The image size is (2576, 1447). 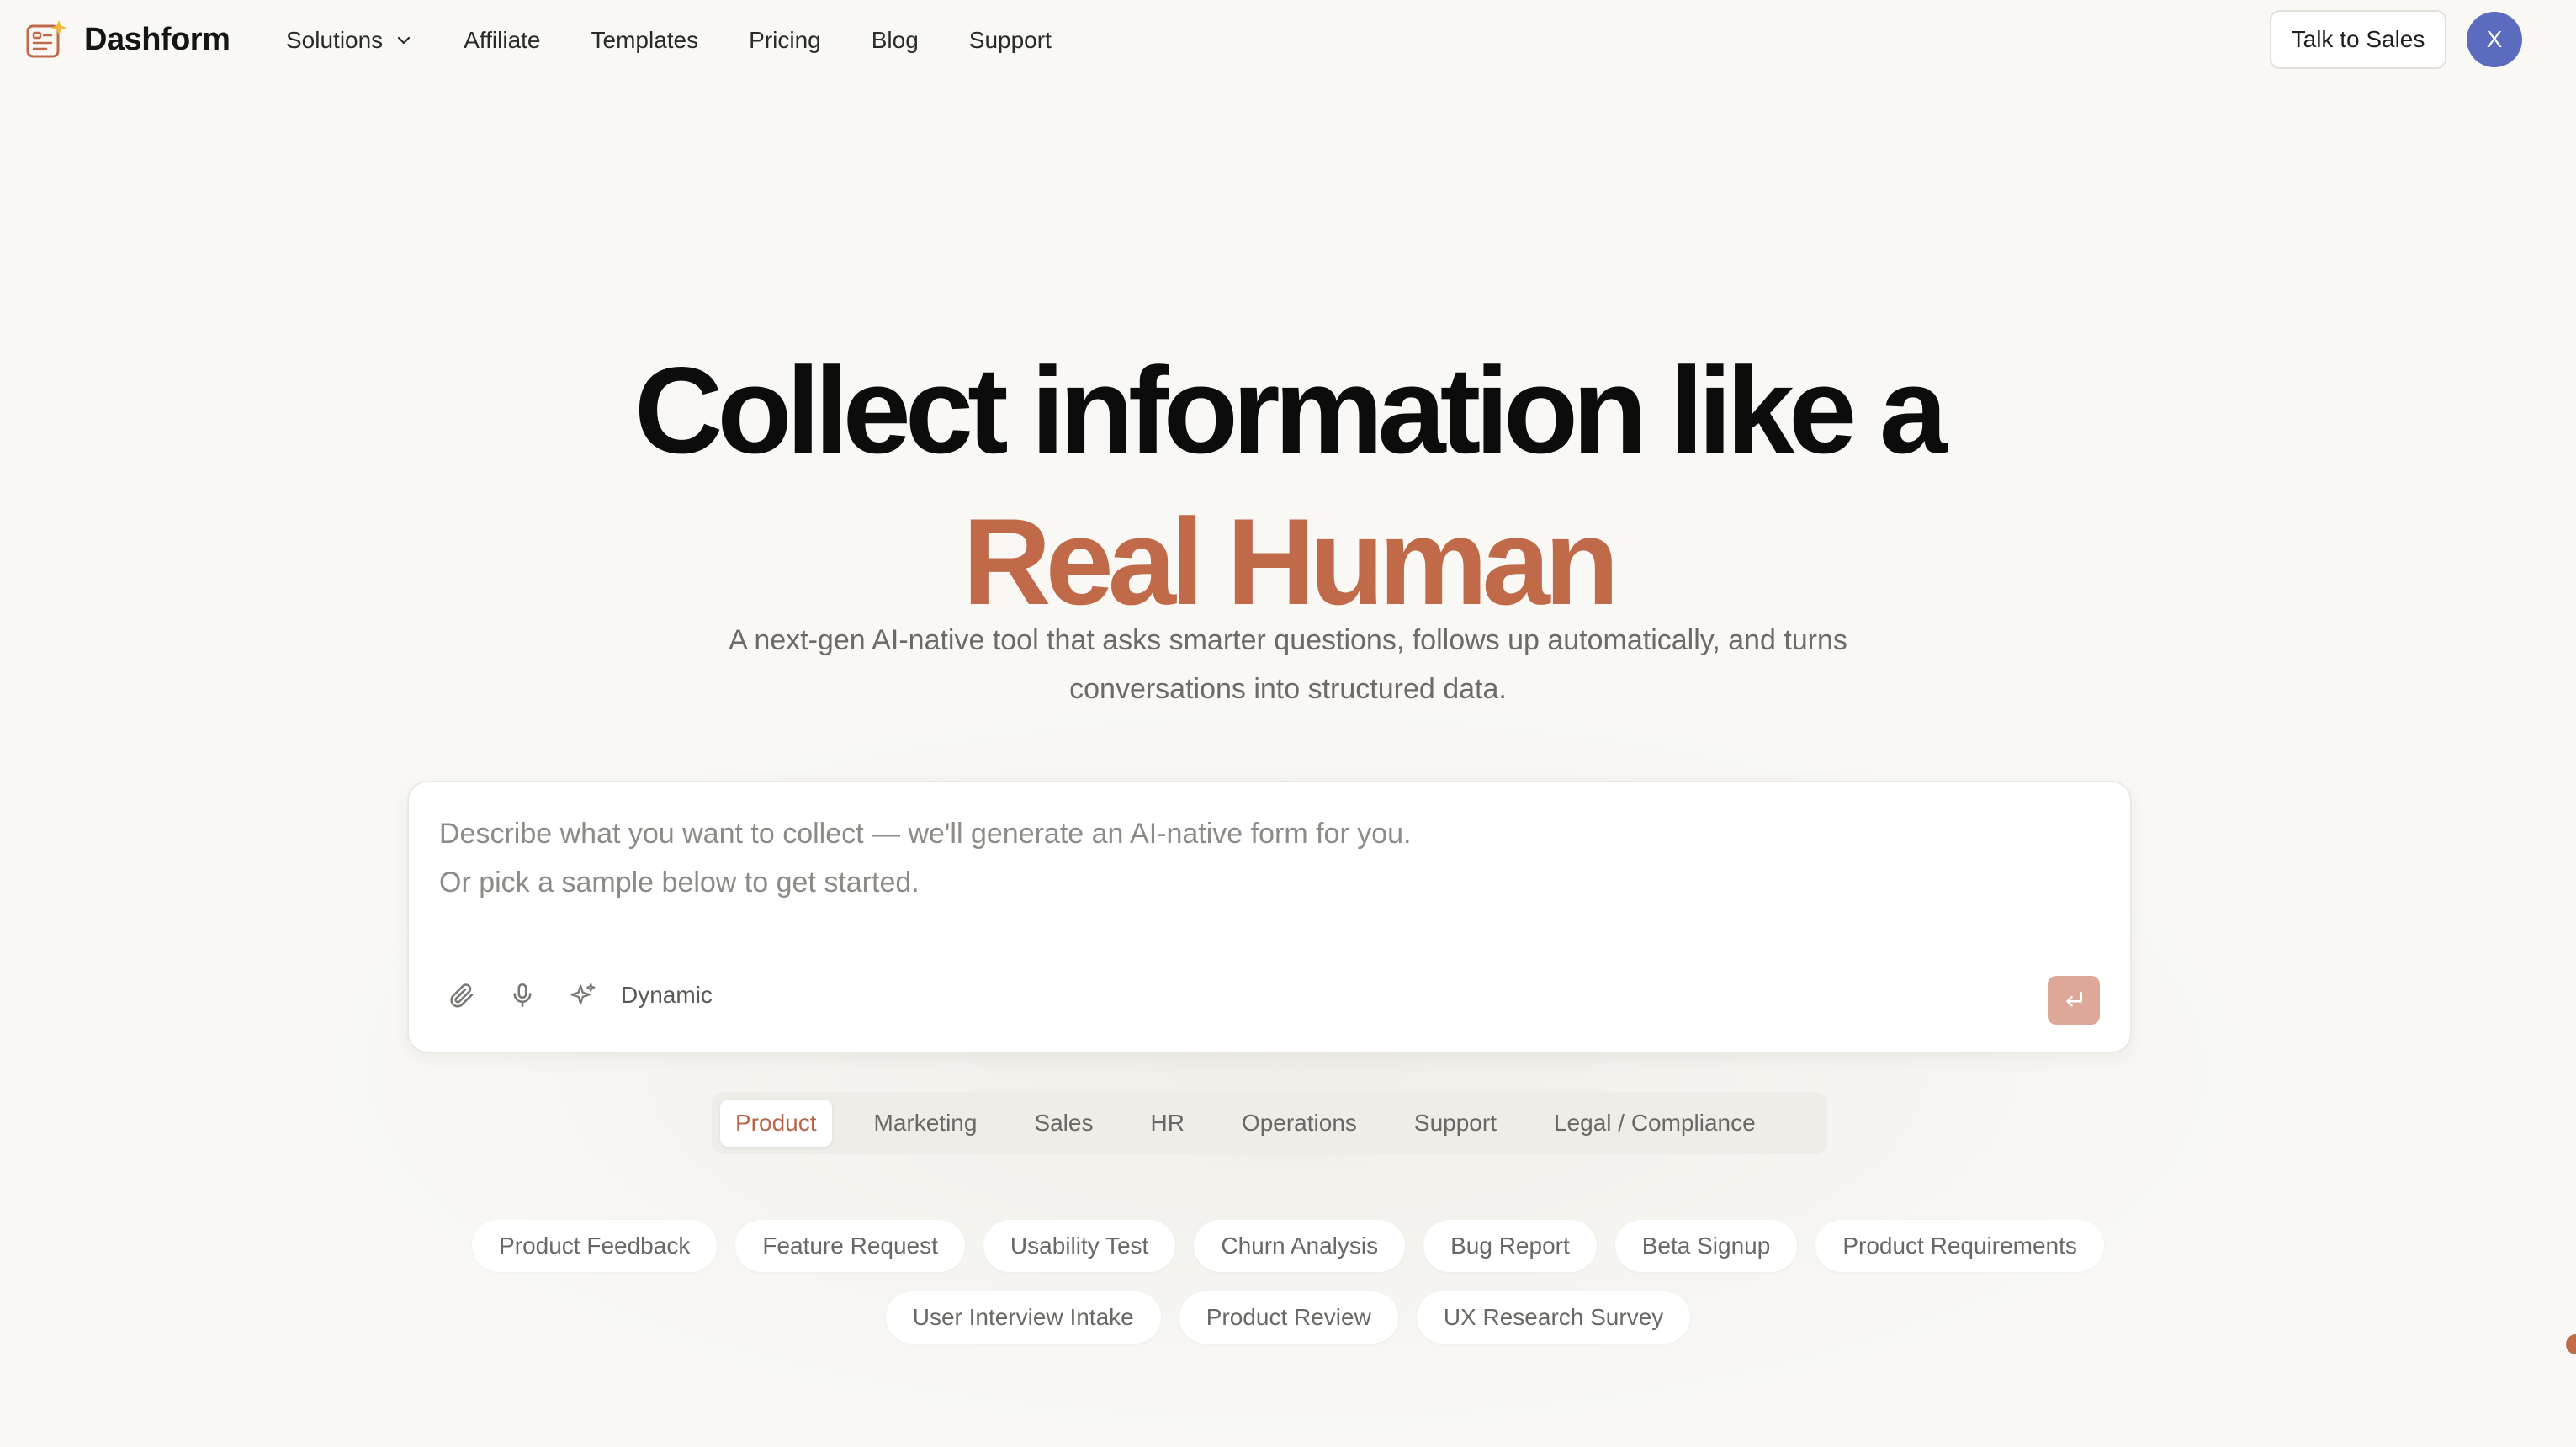 What do you see at coordinates (1167, 1123) in the screenshot?
I see `tab-hr: HR` at bounding box center [1167, 1123].